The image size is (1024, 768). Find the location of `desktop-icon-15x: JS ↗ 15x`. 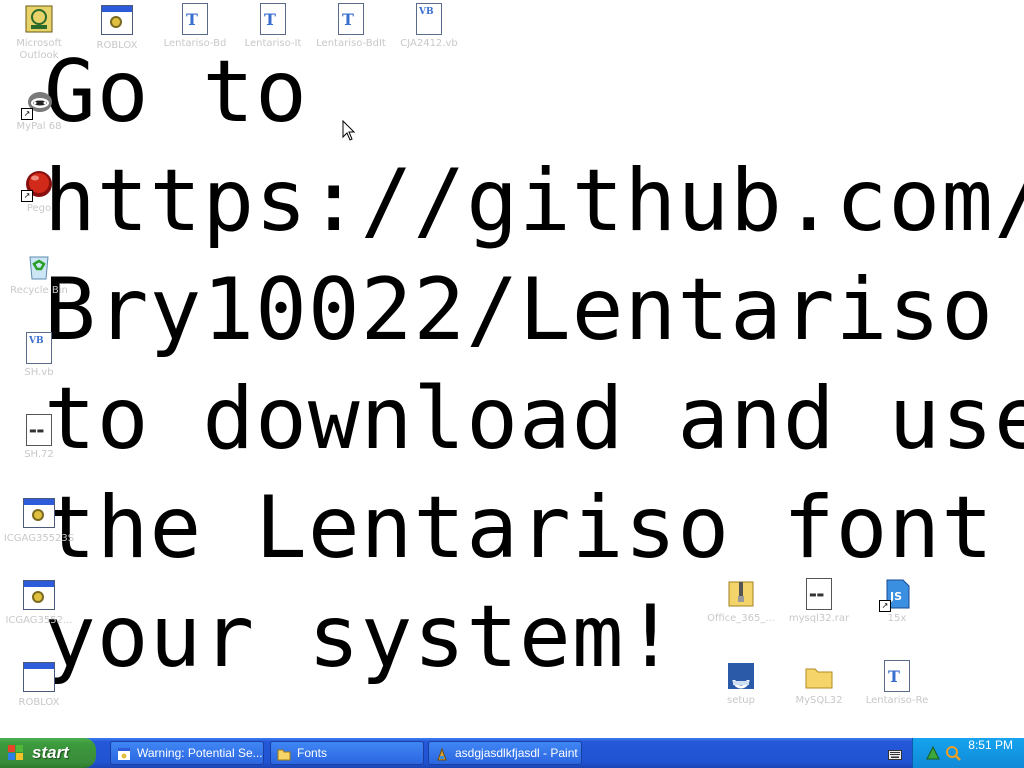

desktop-icon-15x: JS ↗ 15x is located at coordinates (897, 601).